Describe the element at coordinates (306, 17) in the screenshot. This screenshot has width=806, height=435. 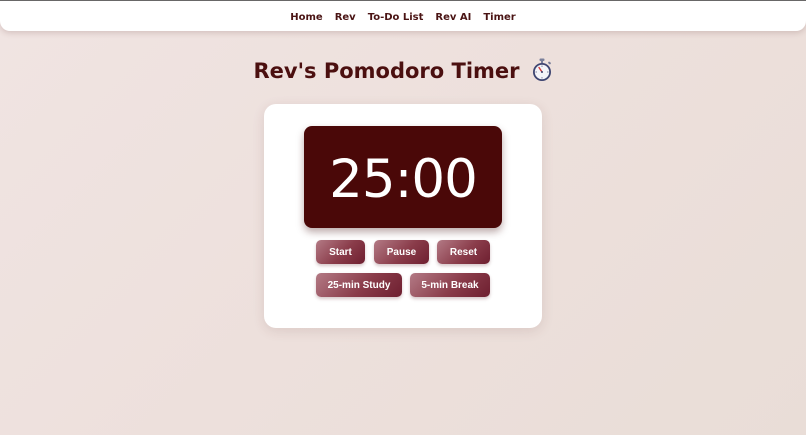
I see `nav-link-home: Home` at that location.